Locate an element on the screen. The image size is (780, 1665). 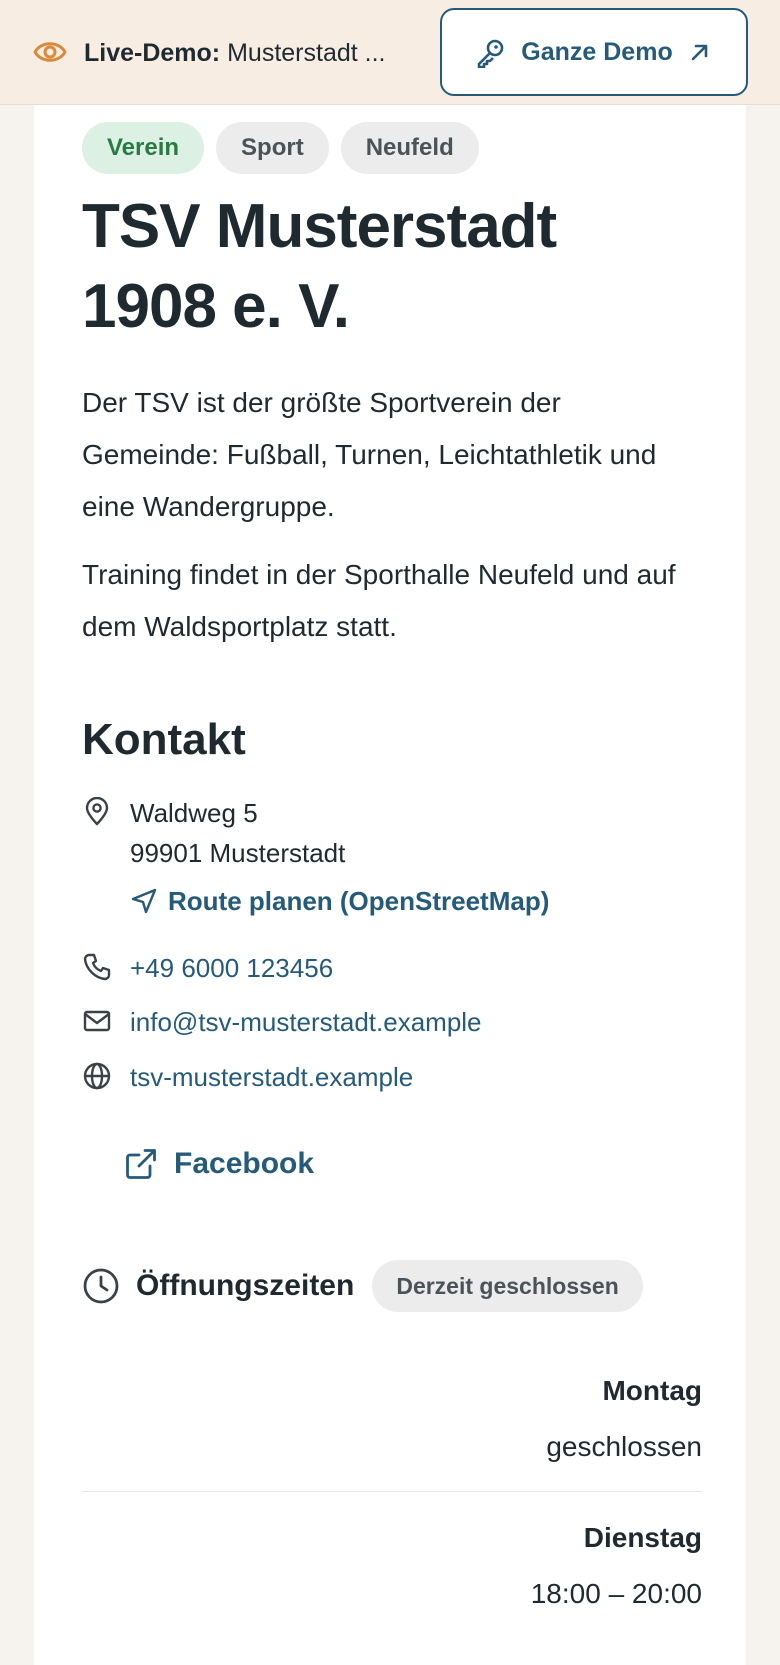
page-title: TSV Musterstadt 1908 e. V. is located at coordinates (319, 266).